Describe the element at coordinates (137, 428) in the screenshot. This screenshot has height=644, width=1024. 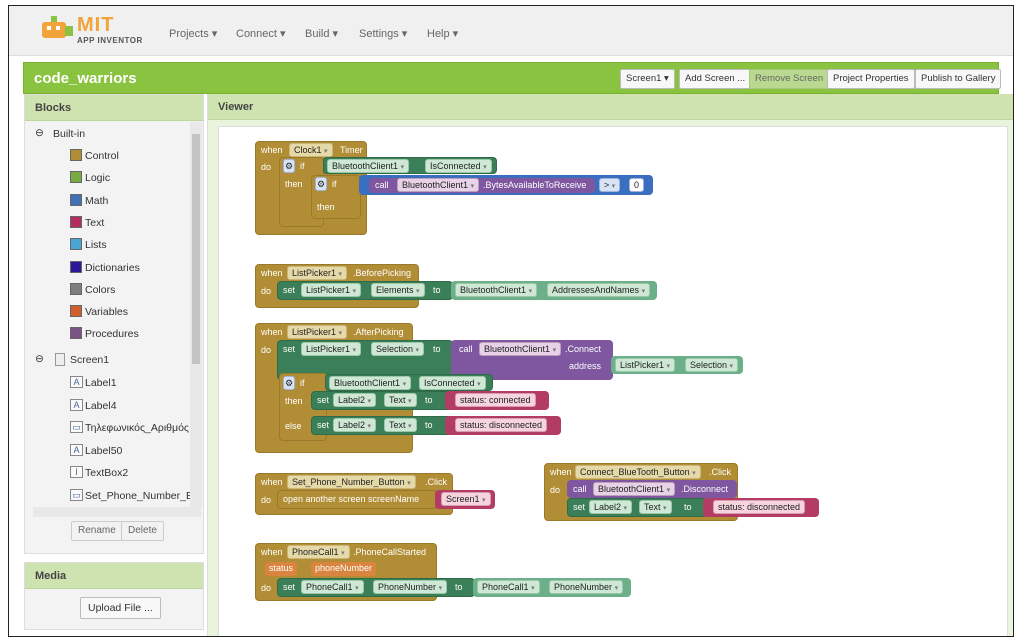
I see `component-item: Τηλεφωνικός_Αριθμός` at that location.